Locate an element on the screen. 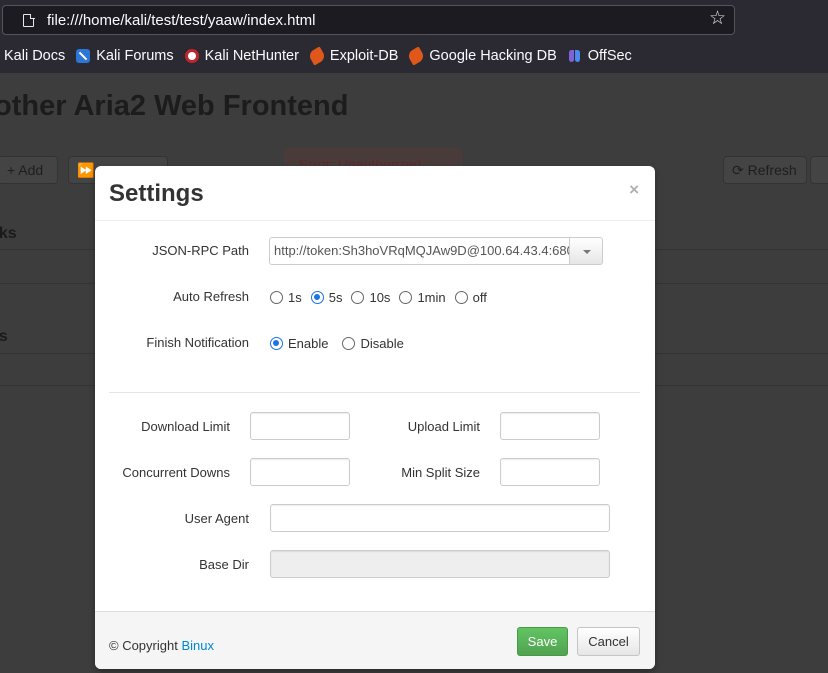 Image resolution: width=828 pixels, height=673 pixels. bookmark-kali-forums: Kali Forums is located at coordinates (125, 56).